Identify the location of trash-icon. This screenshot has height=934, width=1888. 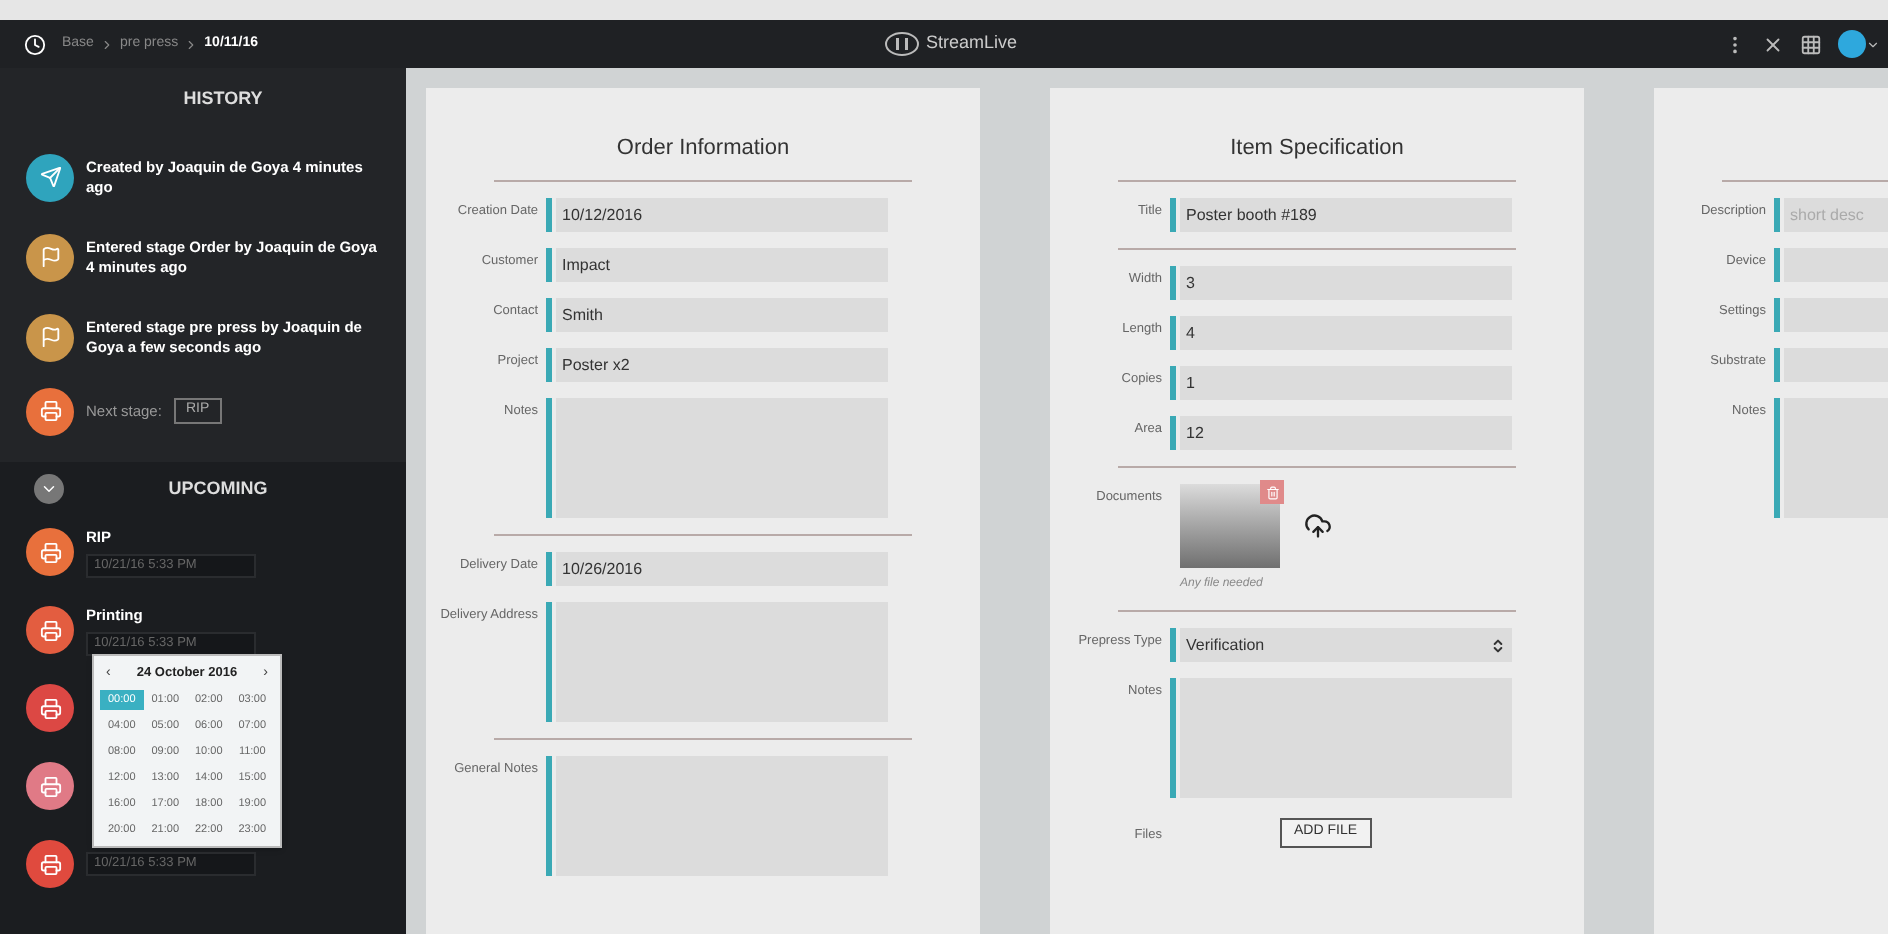
(1272, 492).